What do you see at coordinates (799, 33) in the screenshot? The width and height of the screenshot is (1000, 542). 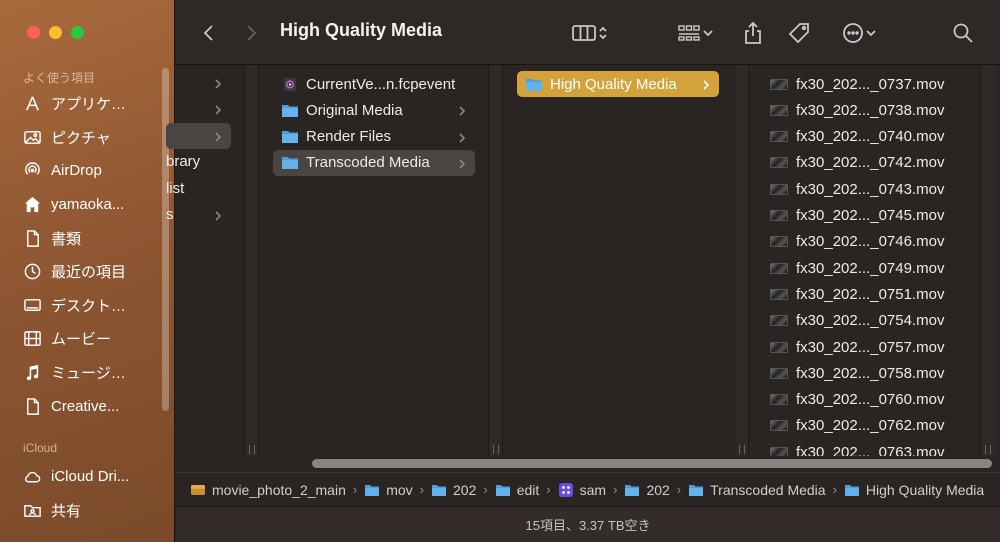 I see `tags-button` at bounding box center [799, 33].